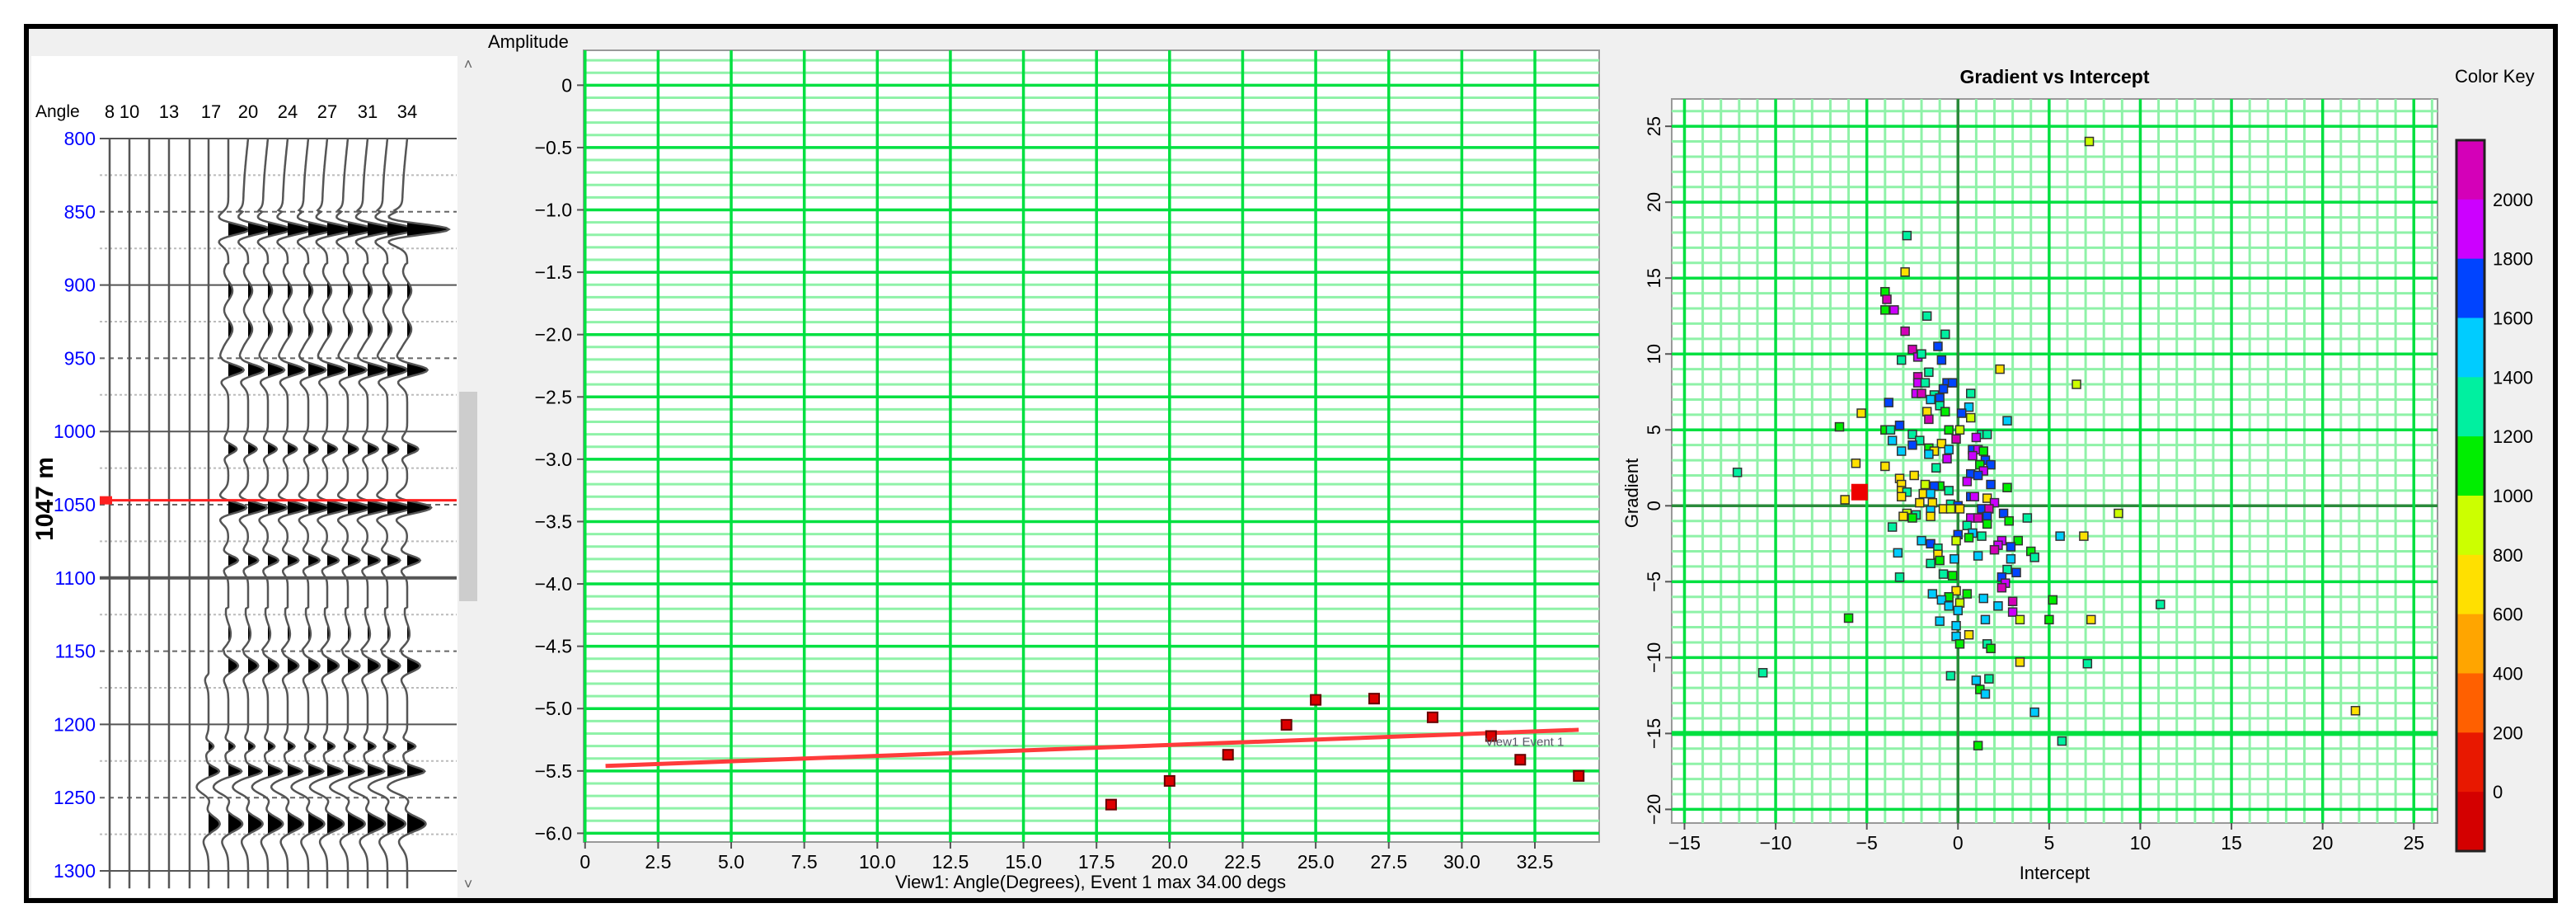 This screenshot has height=922, width=2576. I want to click on x-tick-label: 0, so click(584, 862).